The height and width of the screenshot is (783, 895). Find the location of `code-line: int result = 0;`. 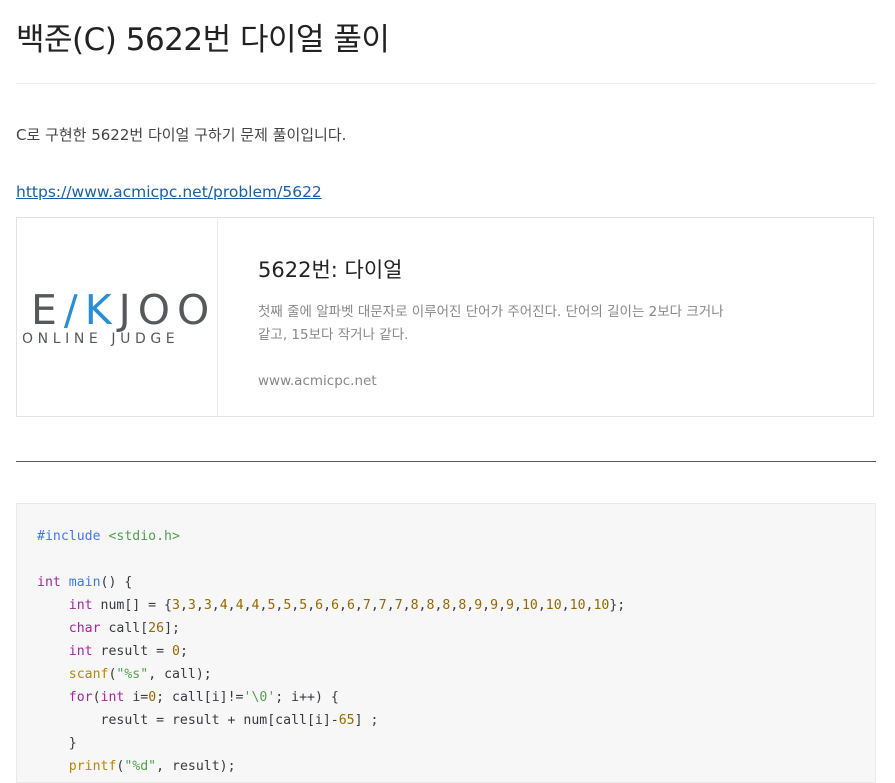

code-line: int result = 0; is located at coordinates (128, 651).